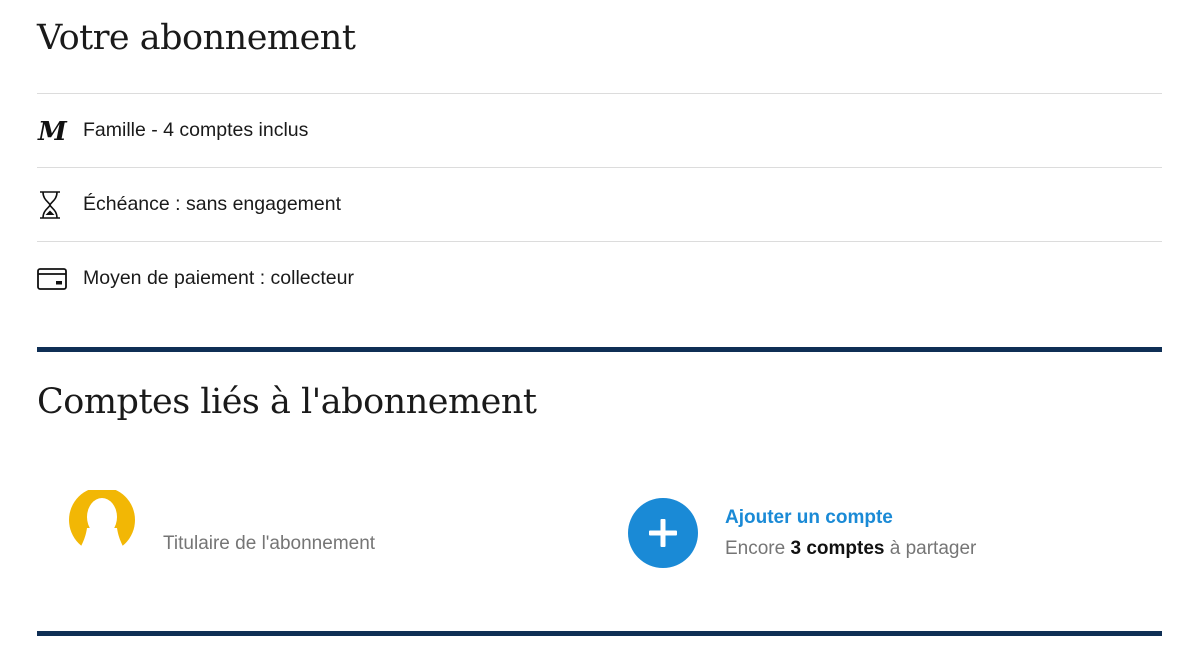 The image size is (1200, 652). I want to click on remaining-accounts: Encore 3 comptes à partager, so click(850, 549).